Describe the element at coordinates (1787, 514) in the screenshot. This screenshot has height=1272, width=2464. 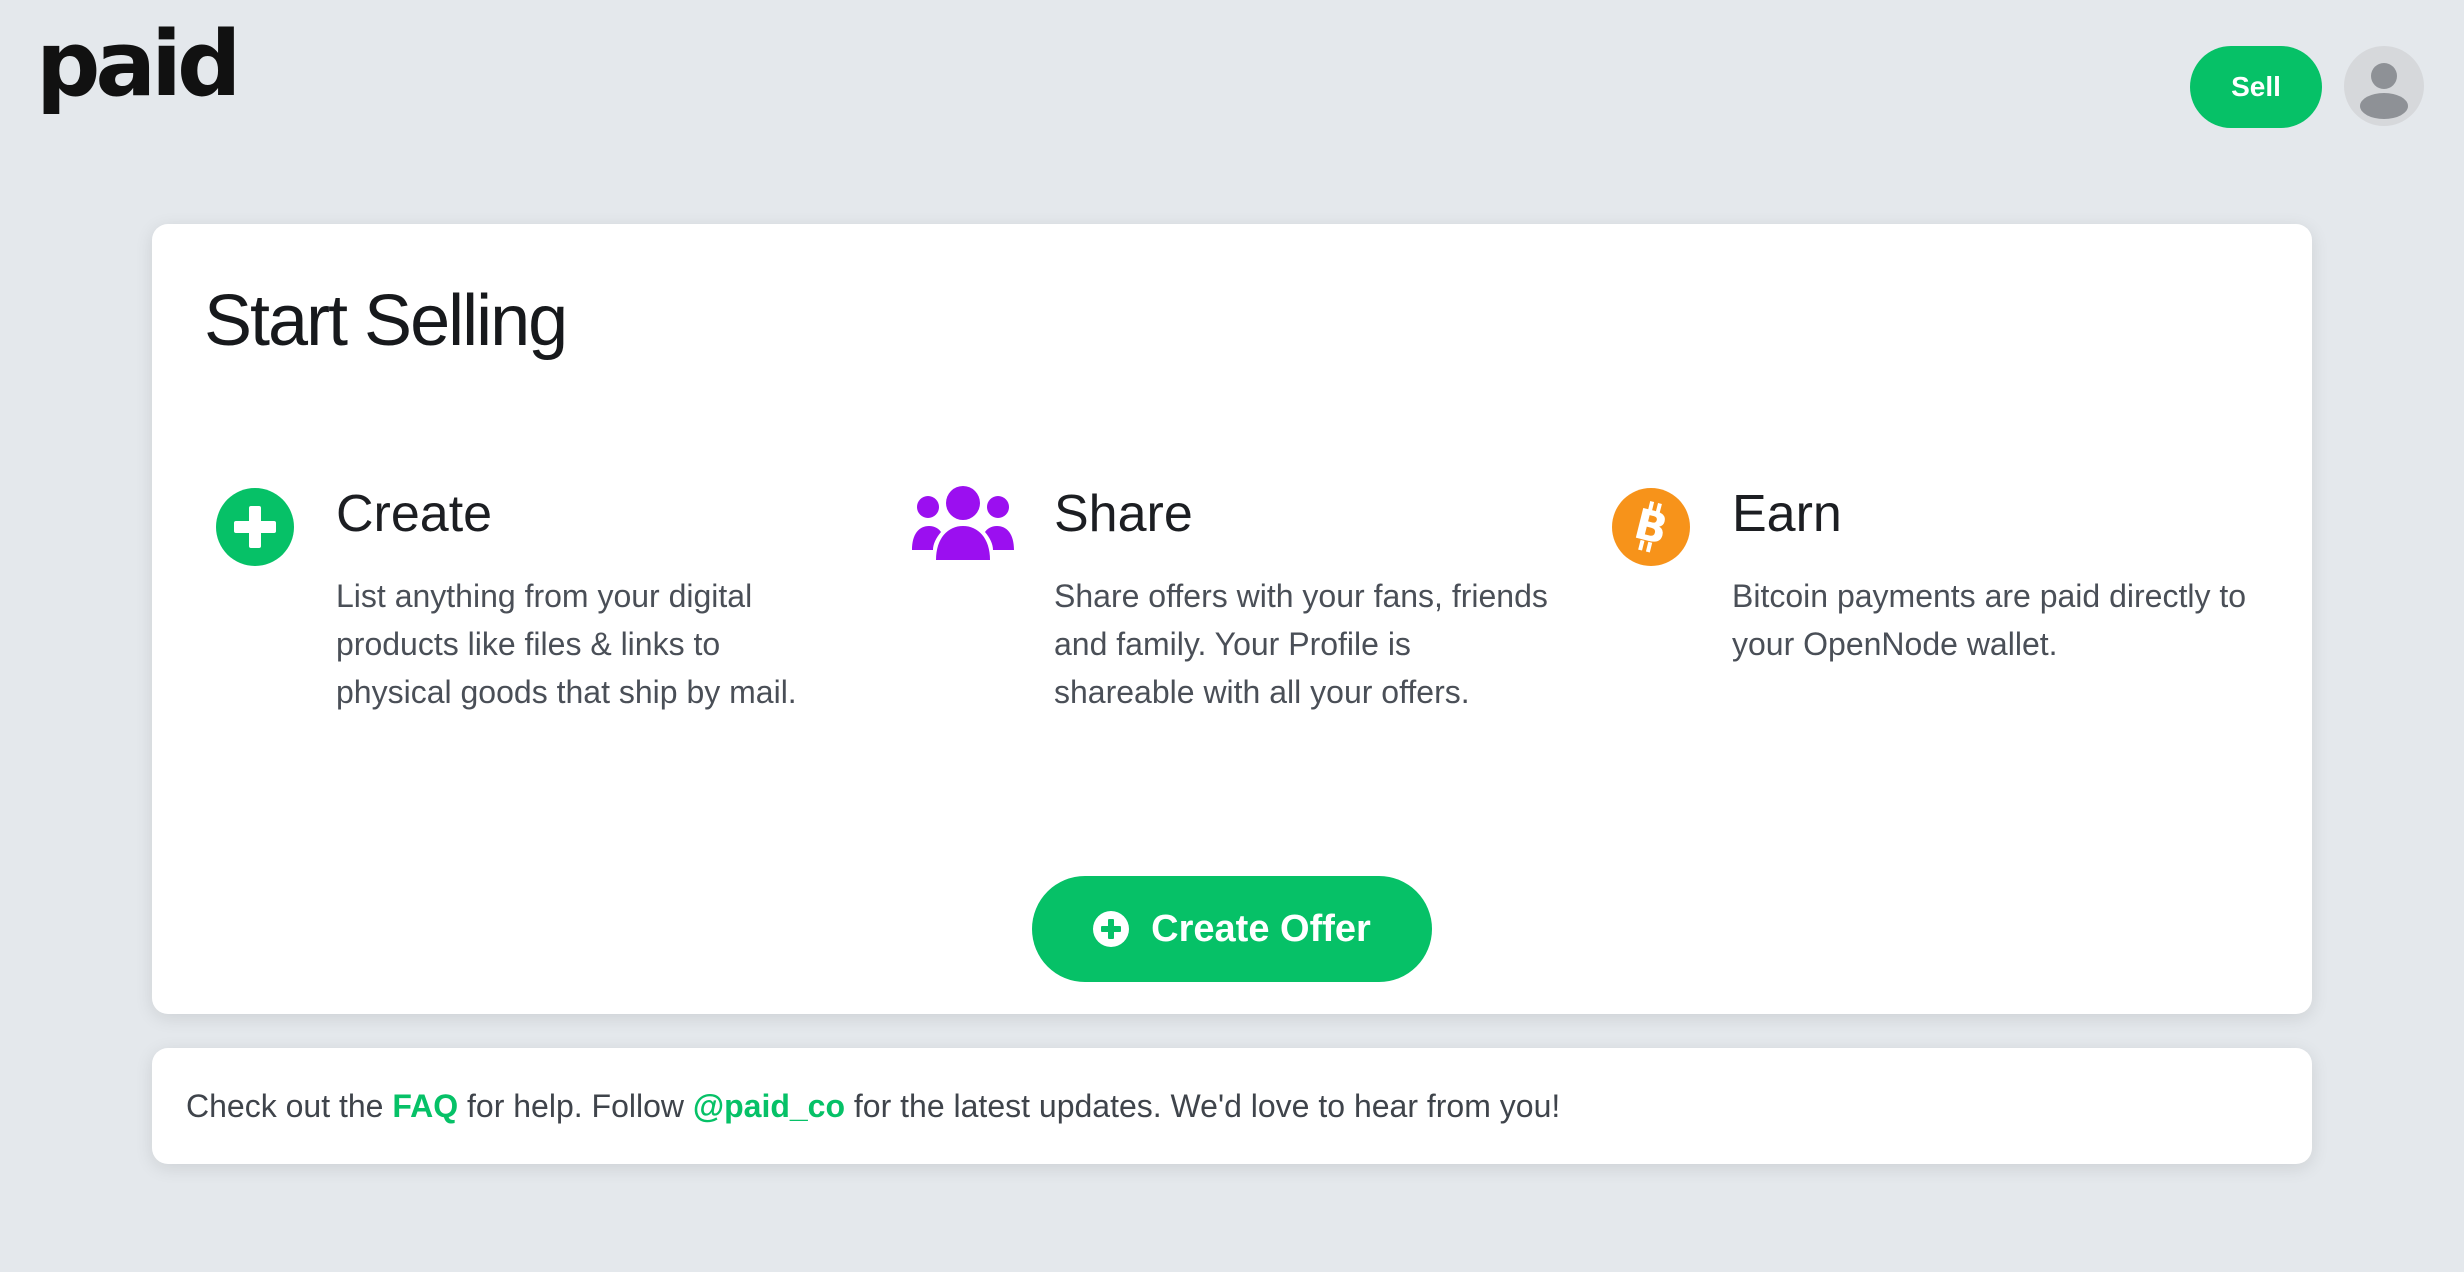
I see `feature-title: Earn` at that location.